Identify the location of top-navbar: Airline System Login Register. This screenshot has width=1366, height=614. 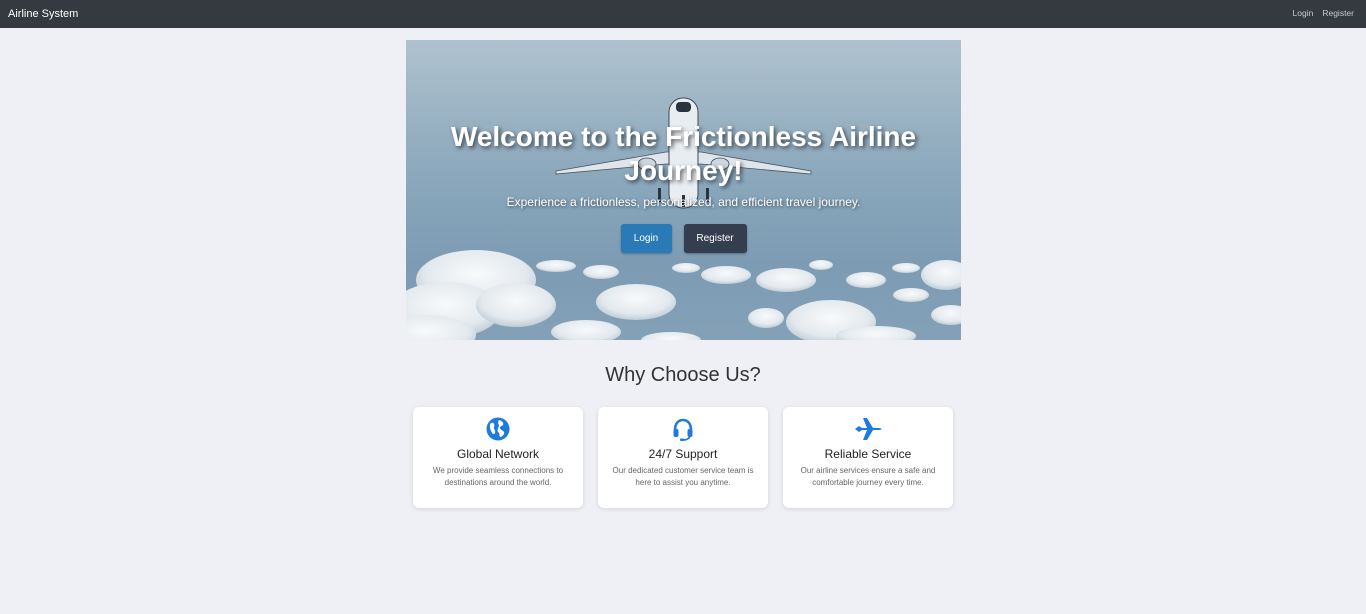
(683, 14).